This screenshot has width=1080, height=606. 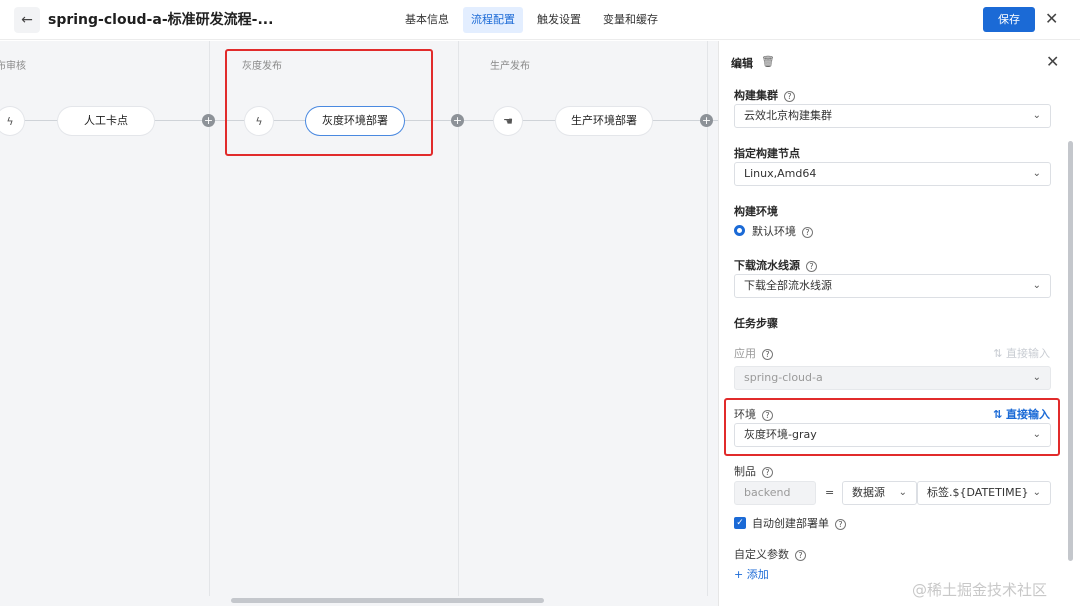 What do you see at coordinates (742, 63) in the screenshot?
I see `panel-title: 编辑` at bounding box center [742, 63].